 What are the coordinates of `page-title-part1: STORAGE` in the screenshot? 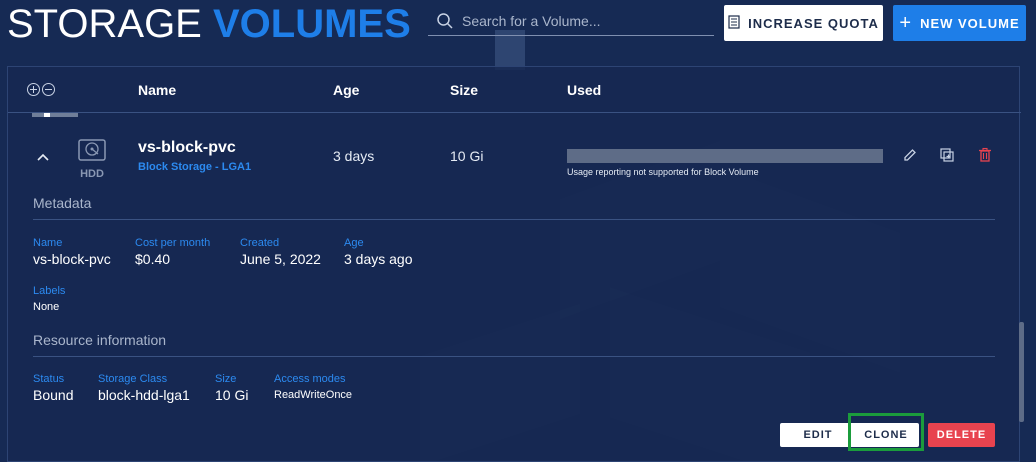 It's located at (104, 24).